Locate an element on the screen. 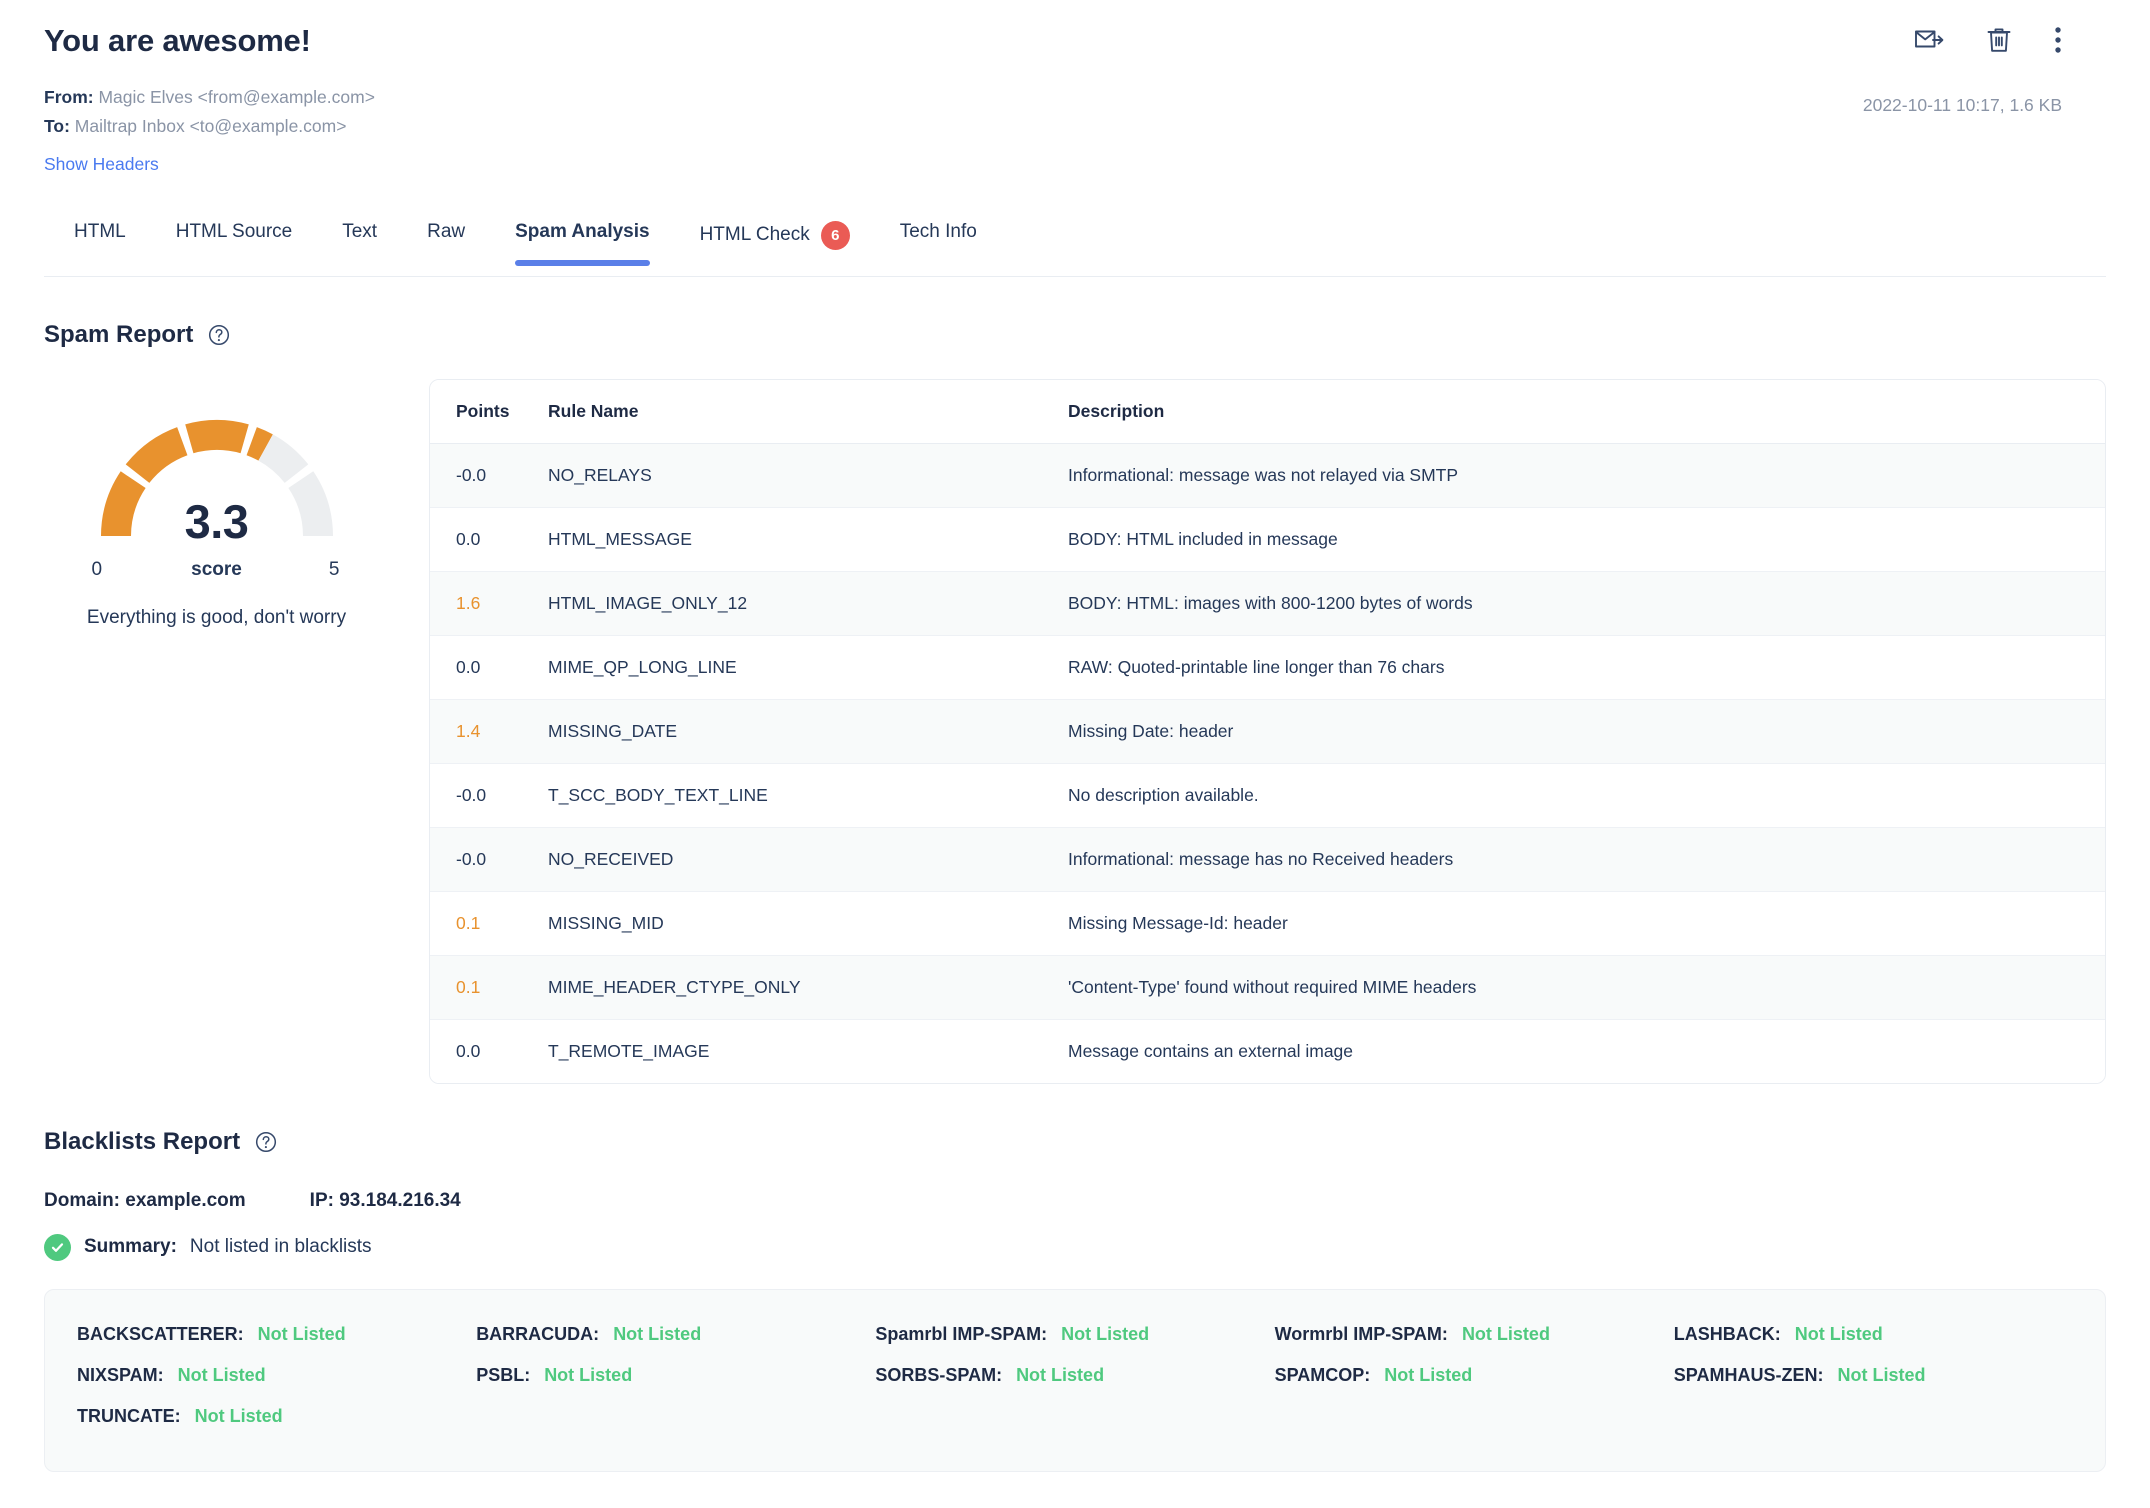  tab-label: Text is located at coordinates (360, 231).